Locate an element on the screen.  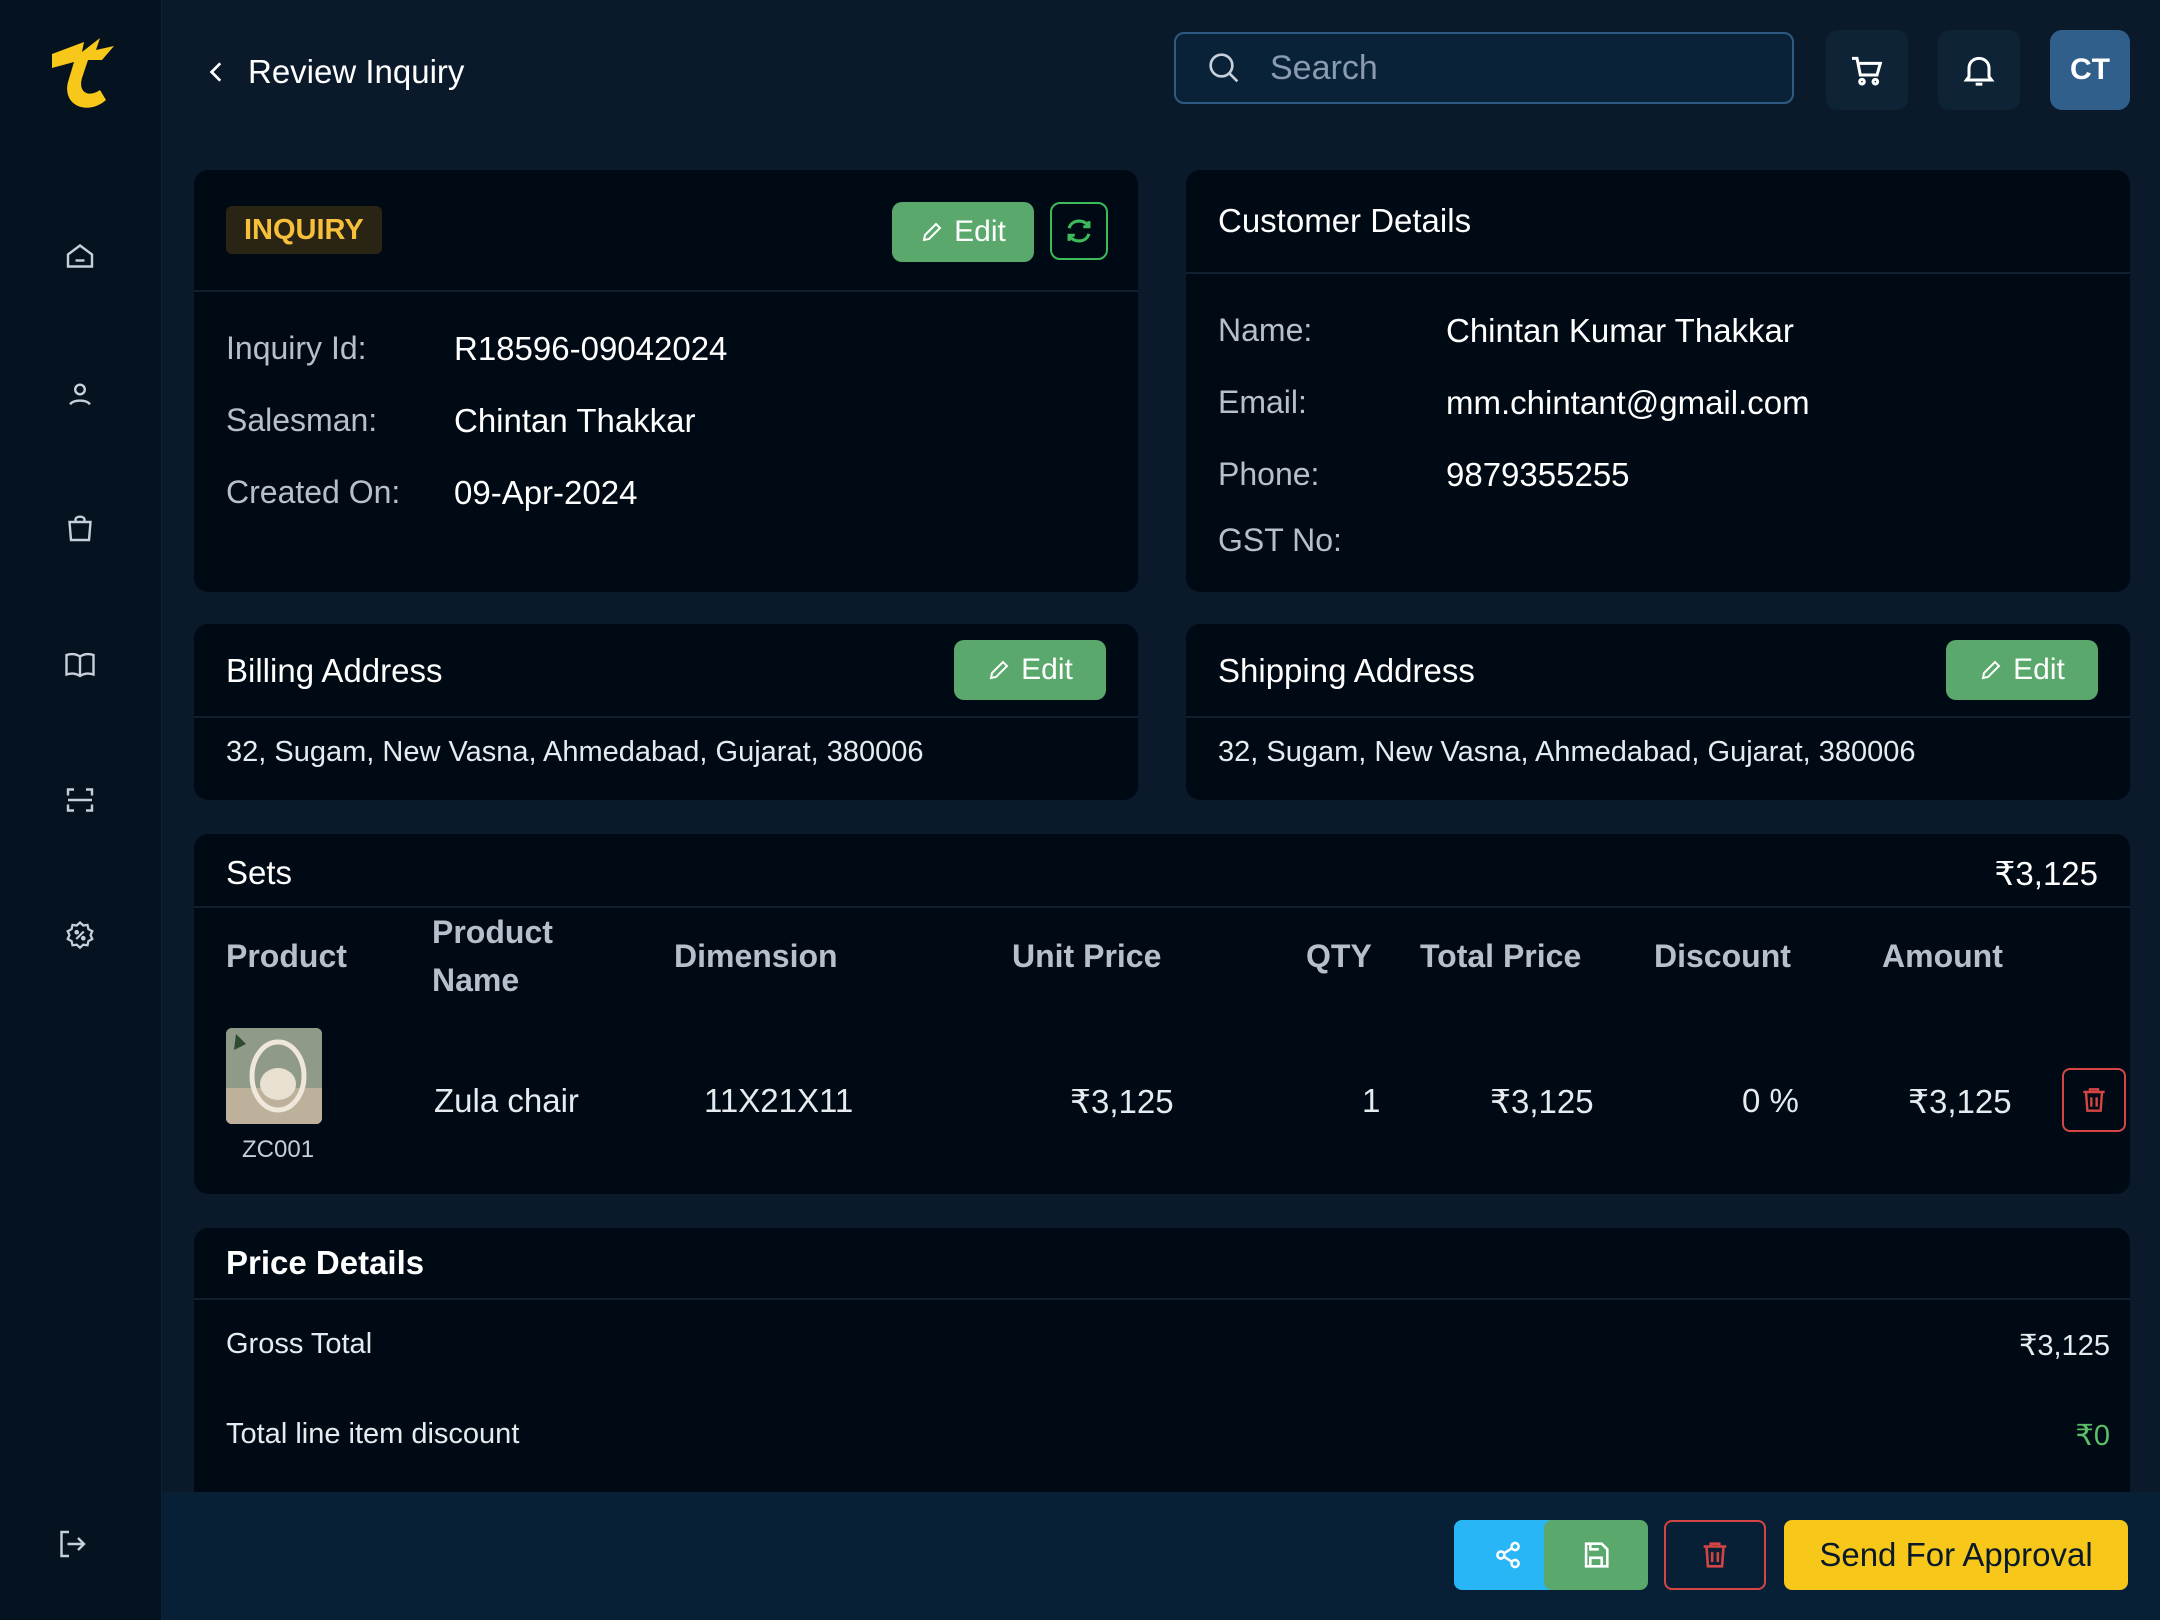
notifications-button is located at coordinates (1979, 70).